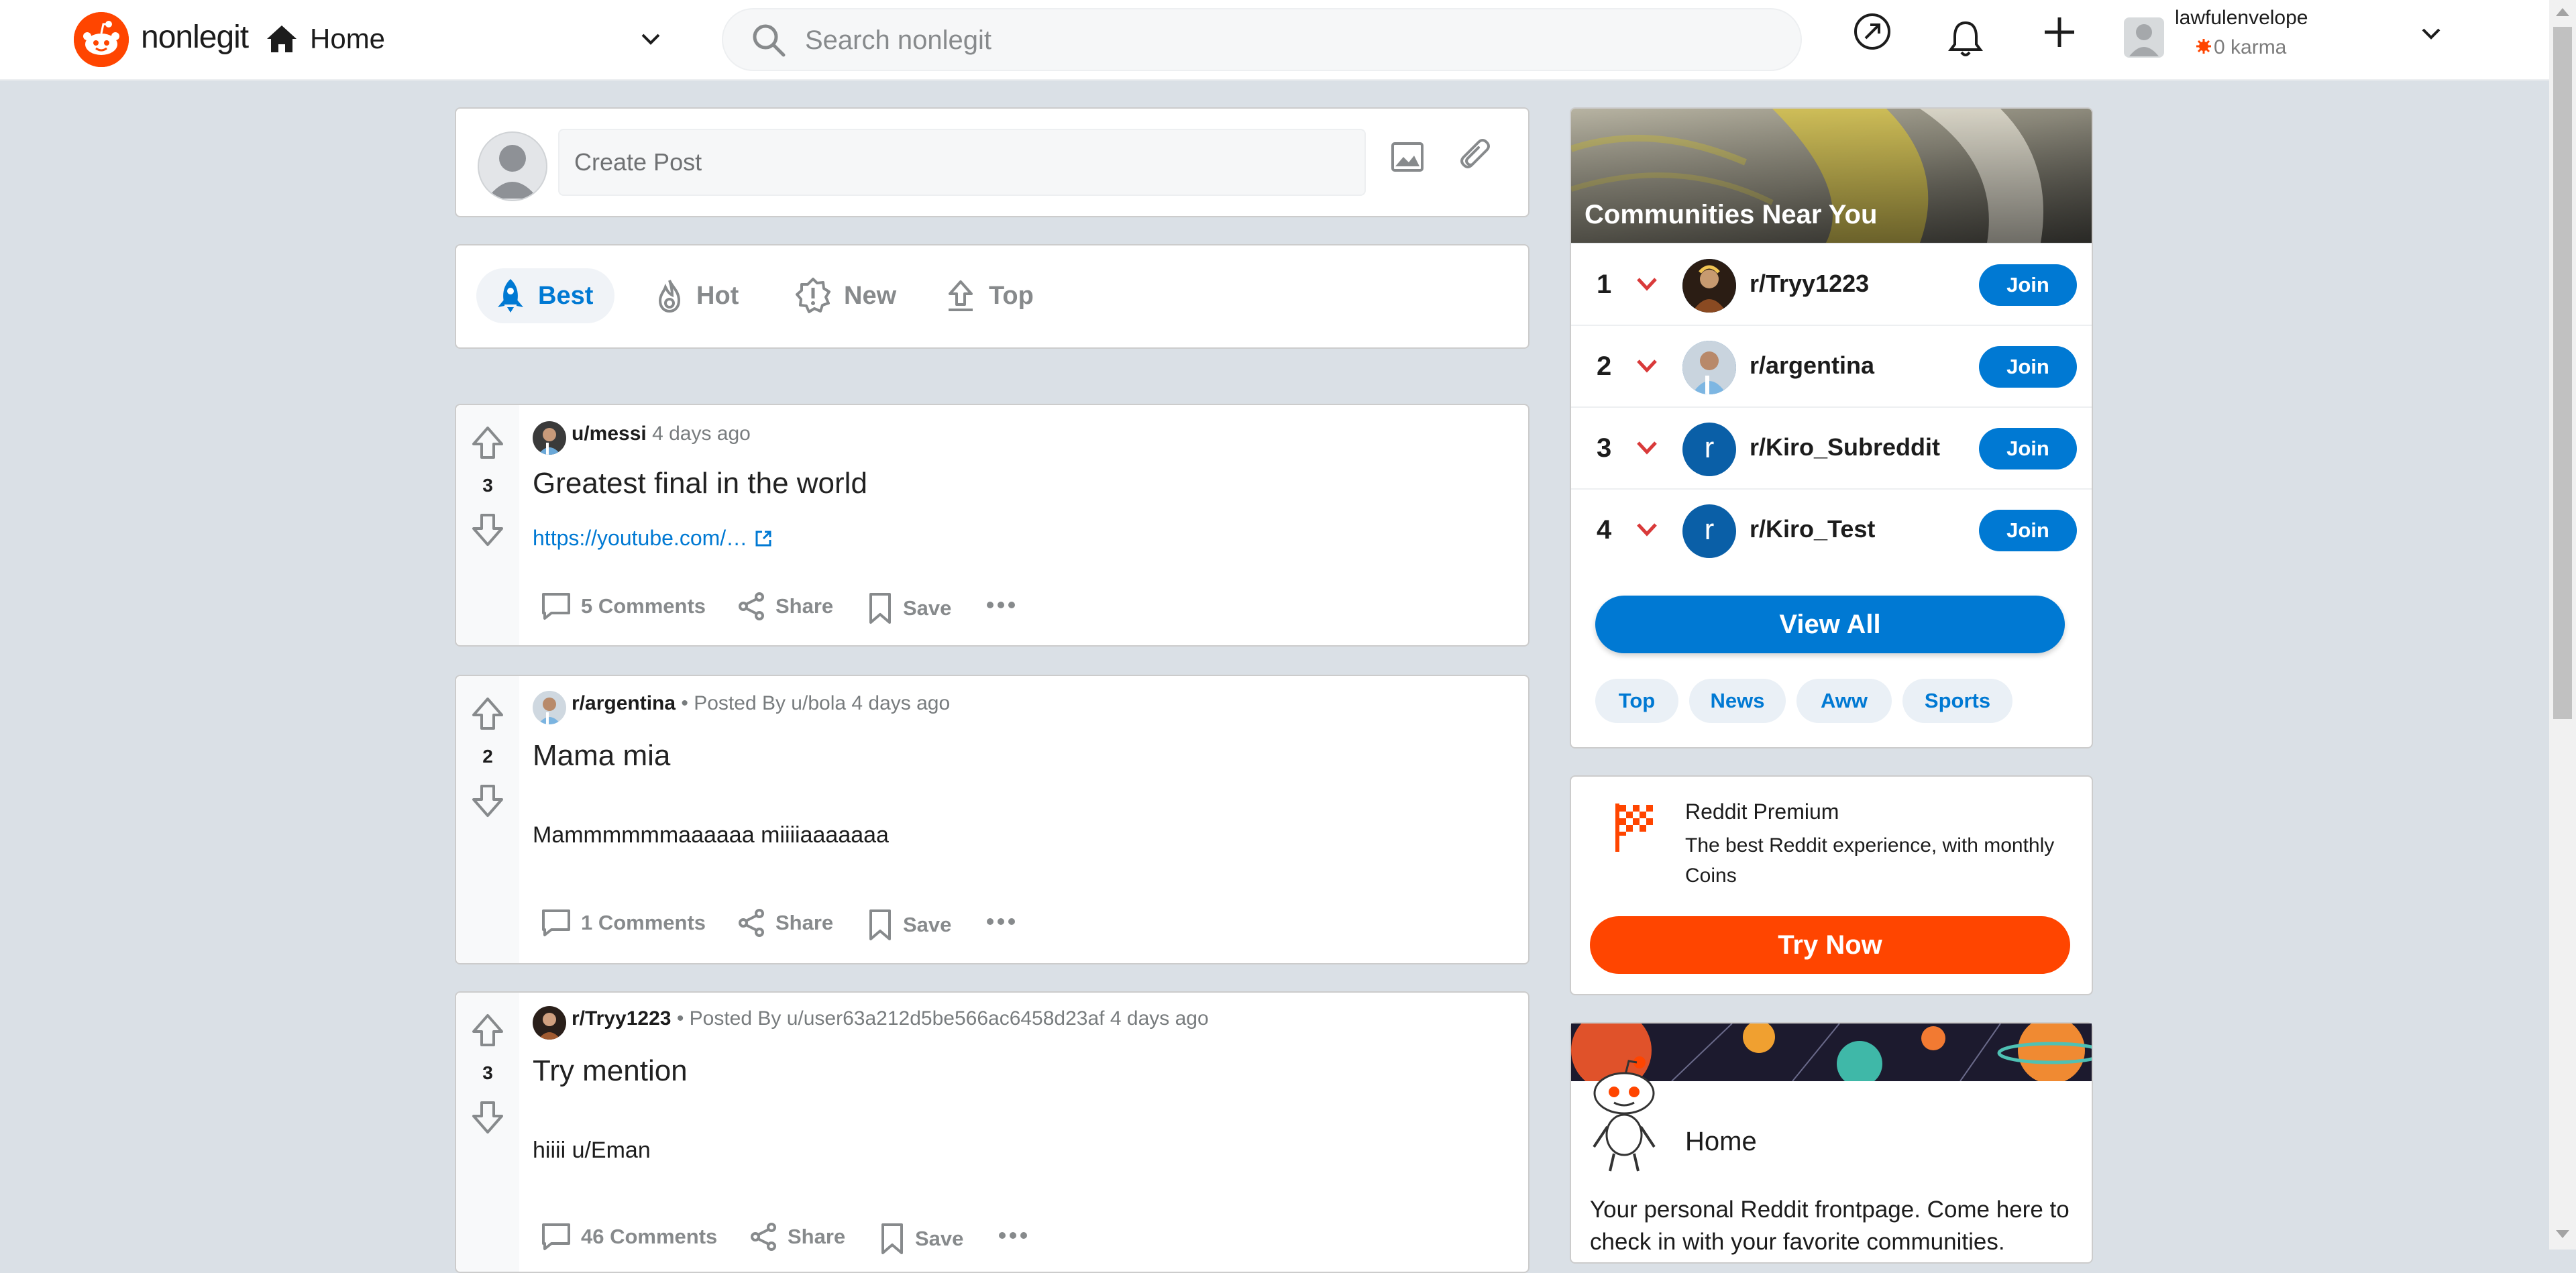 The height and width of the screenshot is (1273, 2576). I want to click on community-row: 4 r r/Kiro_Test Join, so click(1831, 529).